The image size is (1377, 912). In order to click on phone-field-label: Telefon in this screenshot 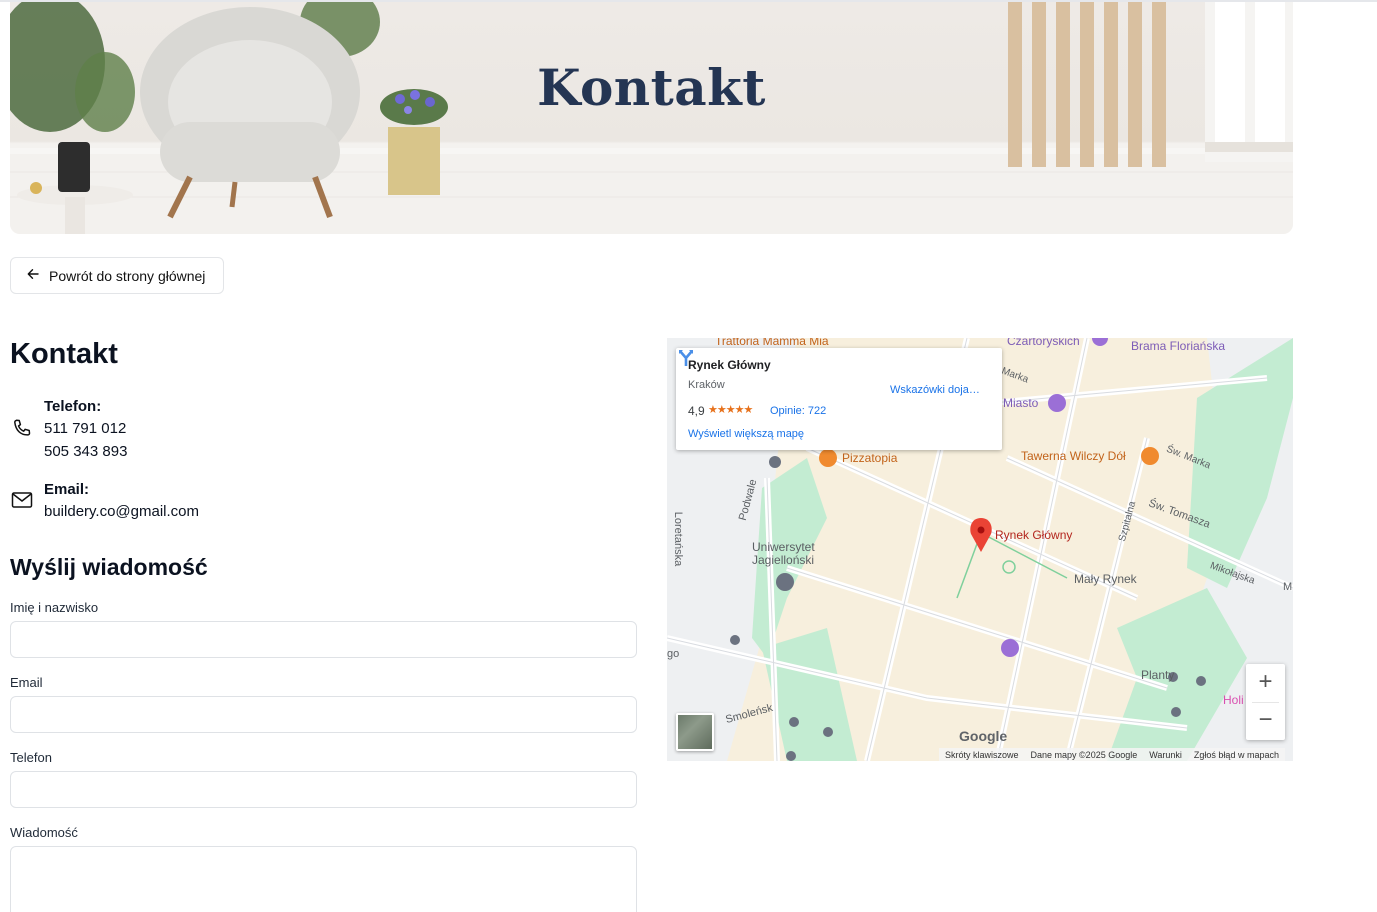, I will do `click(31, 757)`.